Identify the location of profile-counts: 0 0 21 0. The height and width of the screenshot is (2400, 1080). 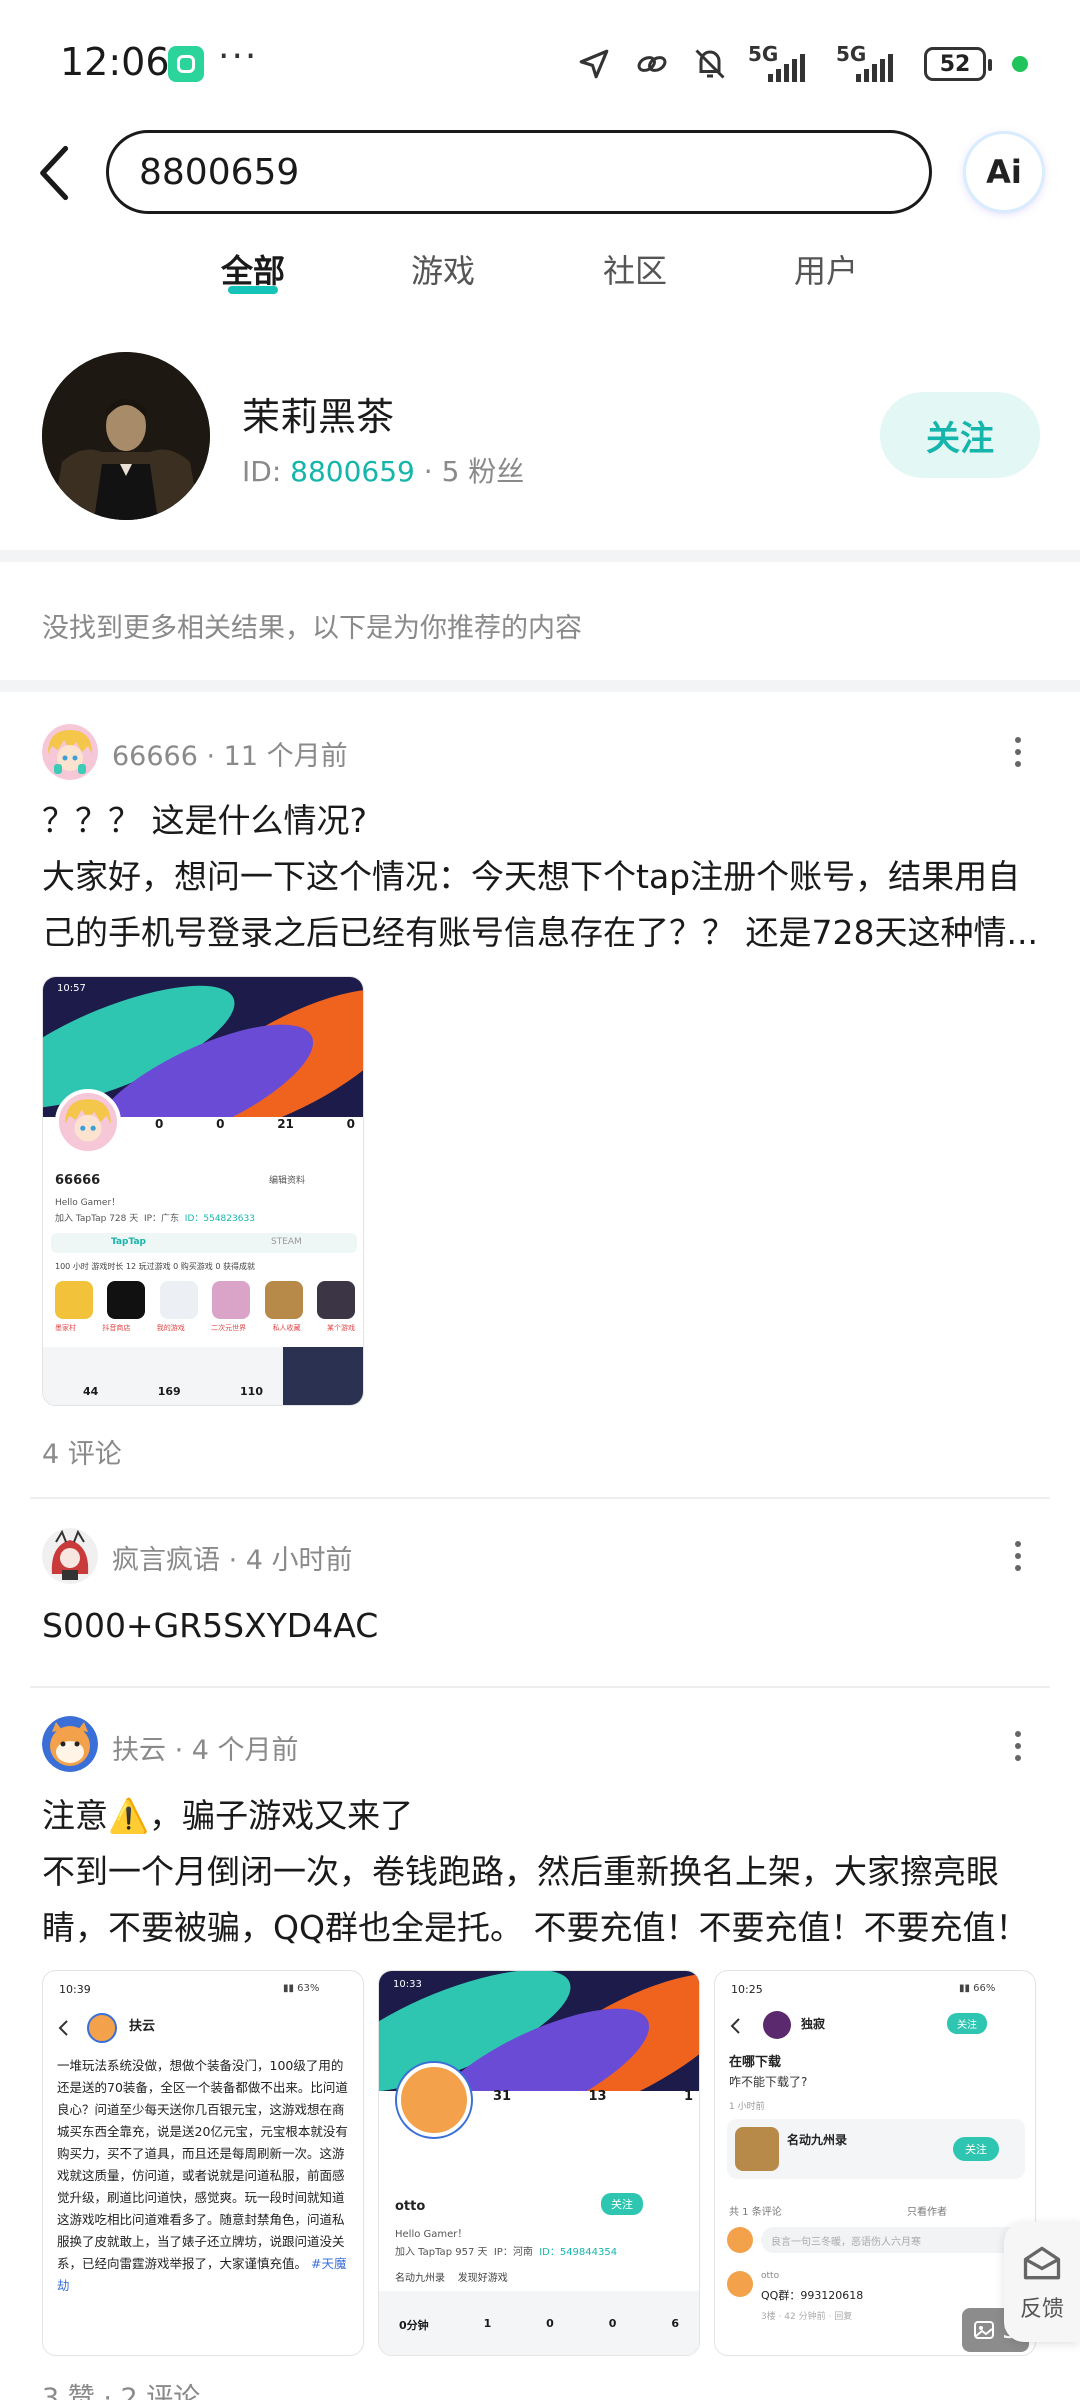
(255, 1124).